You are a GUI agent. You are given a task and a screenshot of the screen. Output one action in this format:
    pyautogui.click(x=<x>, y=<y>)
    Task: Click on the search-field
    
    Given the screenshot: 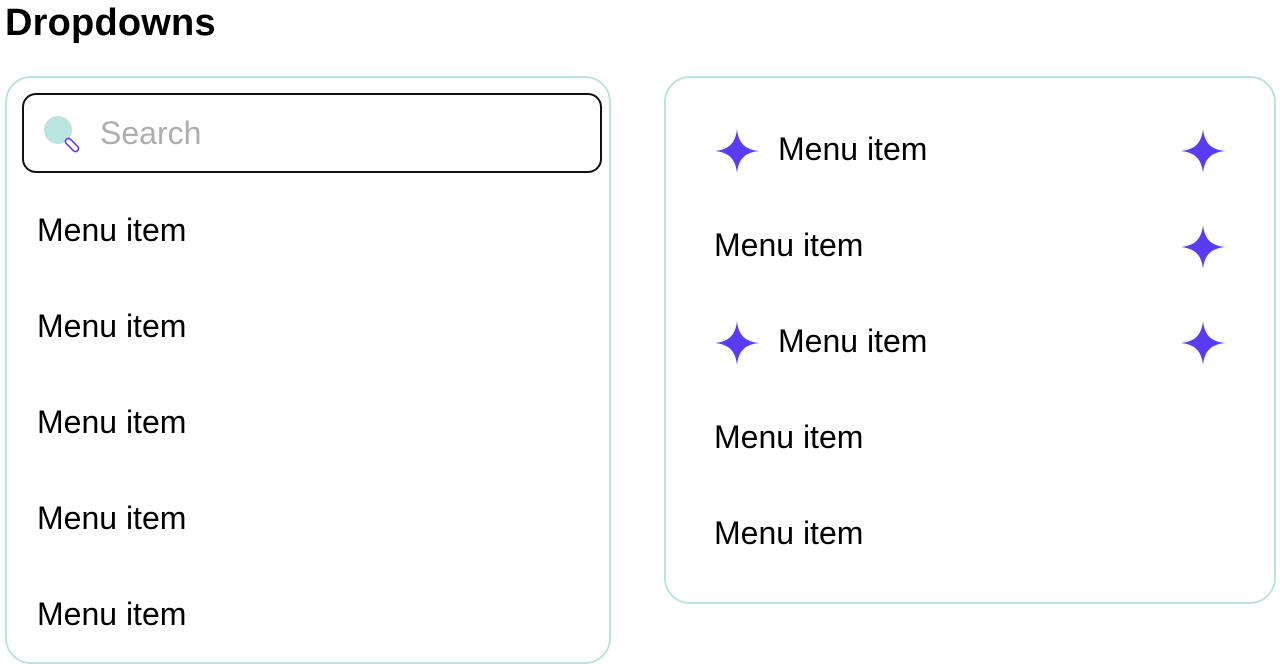 What is the action you would take?
    pyautogui.click(x=312, y=133)
    